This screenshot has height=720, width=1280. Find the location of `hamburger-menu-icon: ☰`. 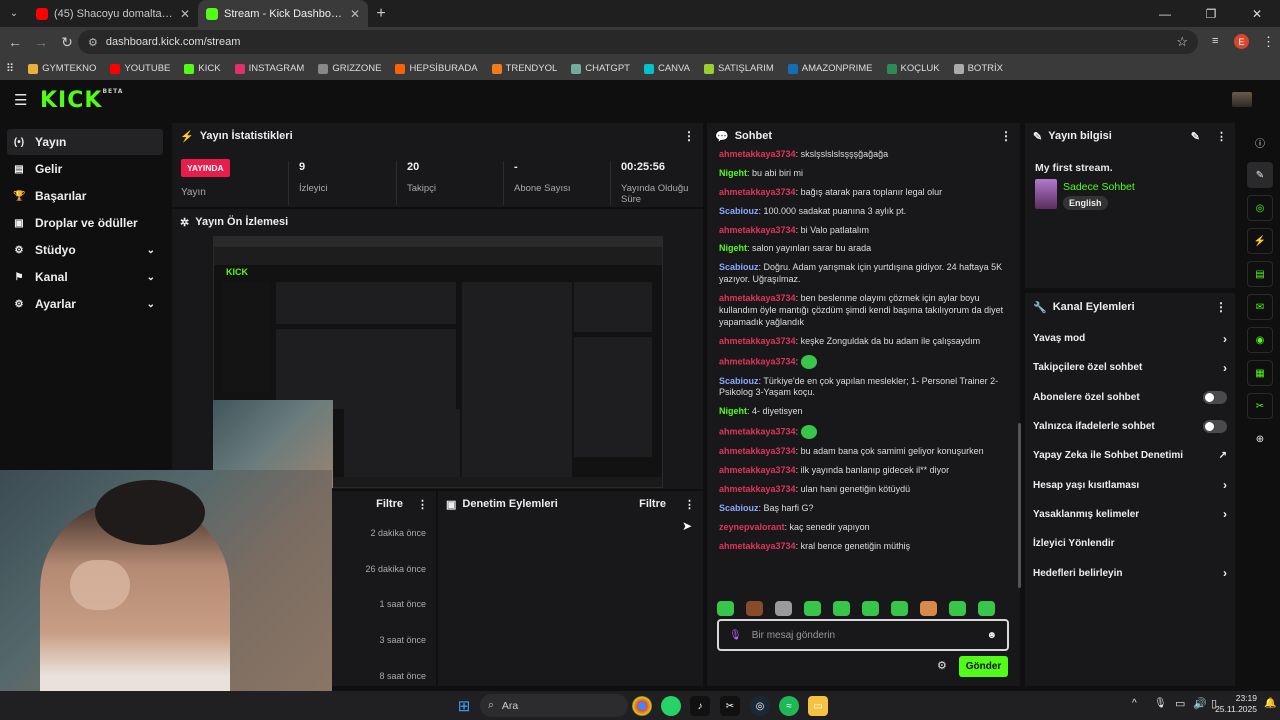

hamburger-menu-icon: ☰ is located at coordinates (20, 100).